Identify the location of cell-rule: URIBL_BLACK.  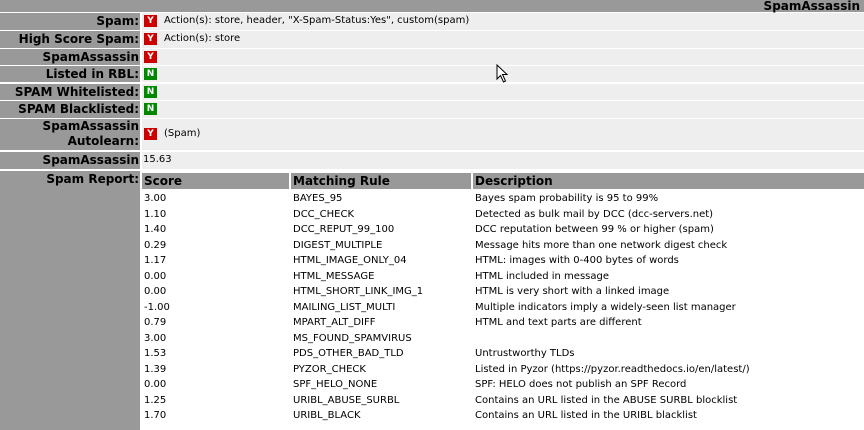
(327, 415).